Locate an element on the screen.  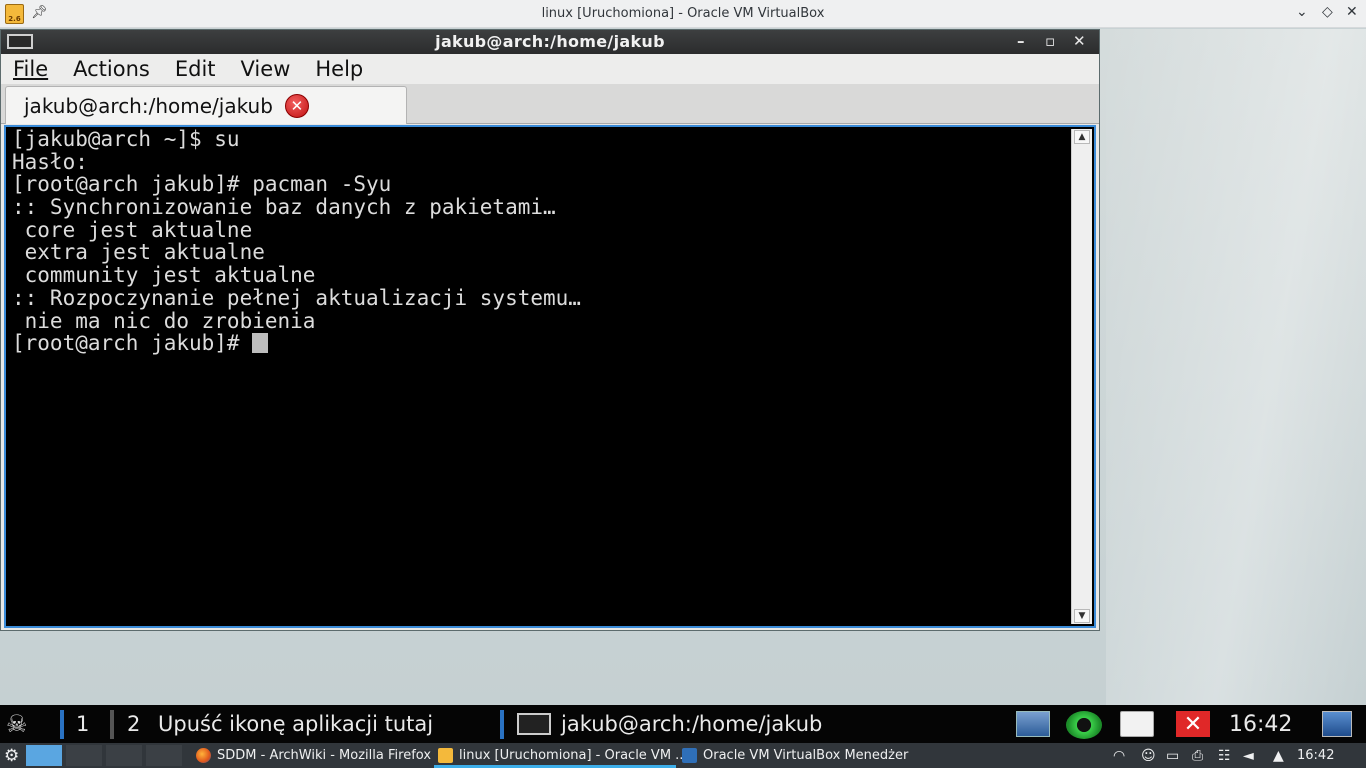
removable-media-icon is located at coordinates (1137, 724).